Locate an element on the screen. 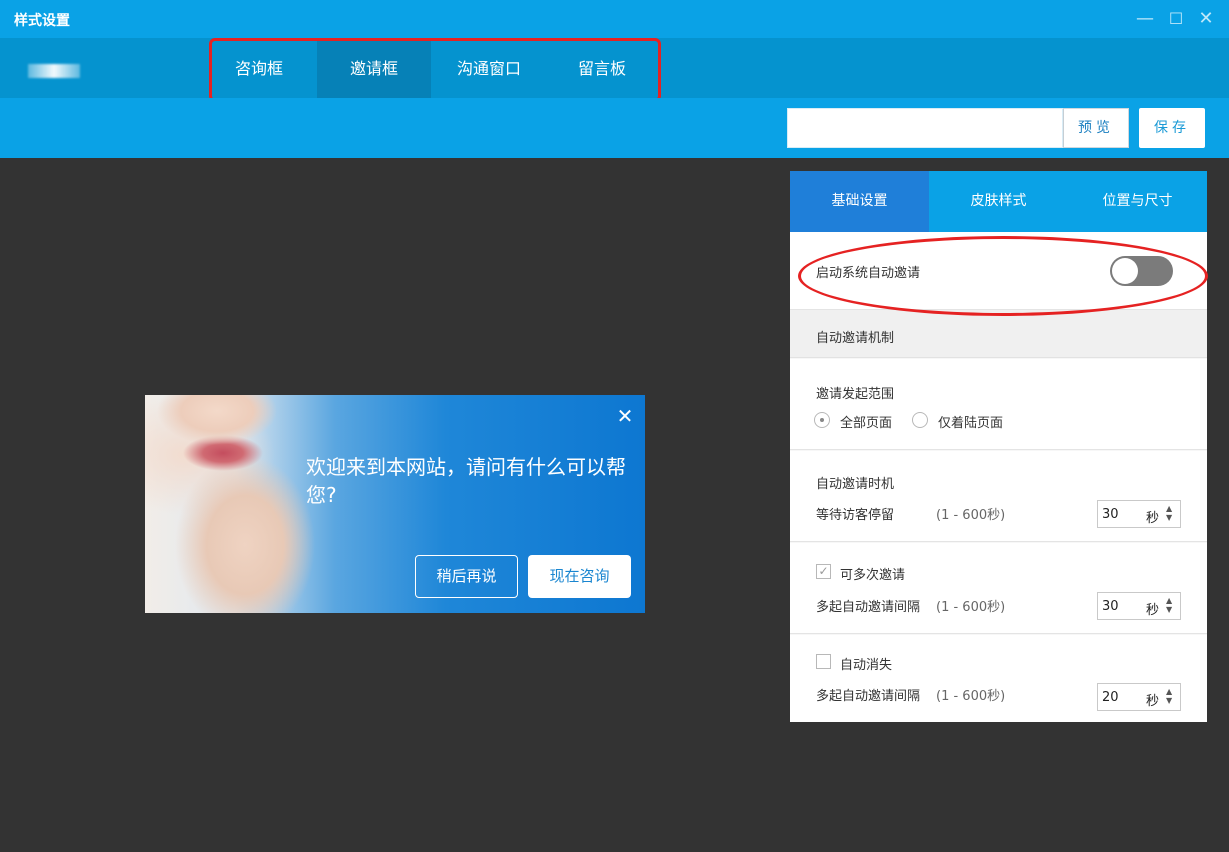 The image size is (1229, 852). multi-invite-label: 可多次邀请 is located at coordinates (873, 575).